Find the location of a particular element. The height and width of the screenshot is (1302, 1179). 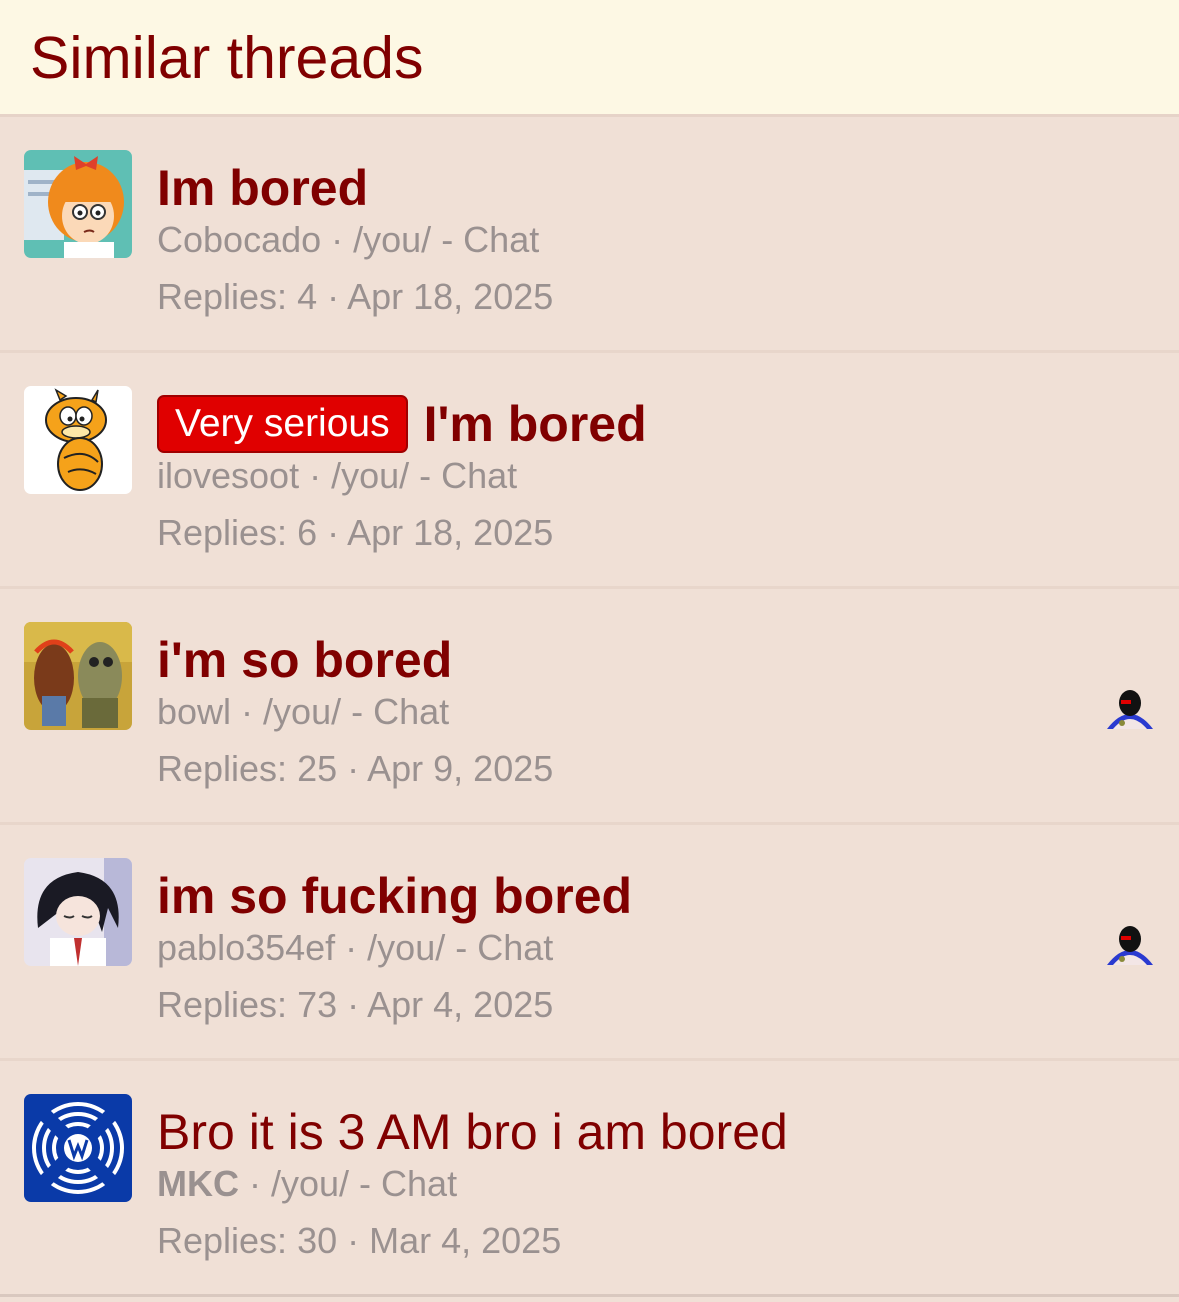

cartoon-girl-avatar-icon is located at coordinates (78, 204).